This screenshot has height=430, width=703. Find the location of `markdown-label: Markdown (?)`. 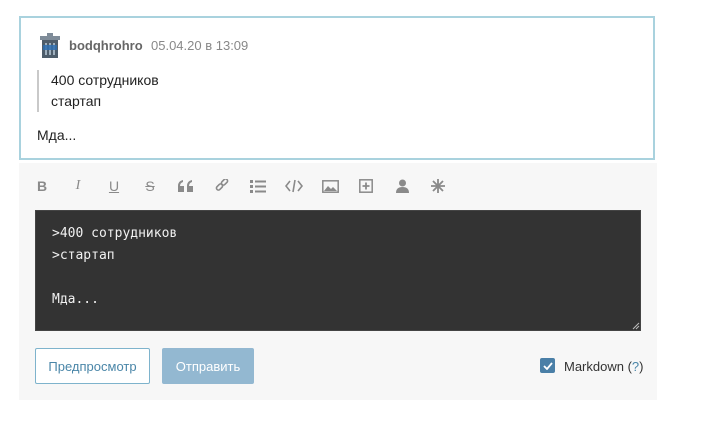

markdown-label: Markdown (?) is located at coordinates (604, 366).